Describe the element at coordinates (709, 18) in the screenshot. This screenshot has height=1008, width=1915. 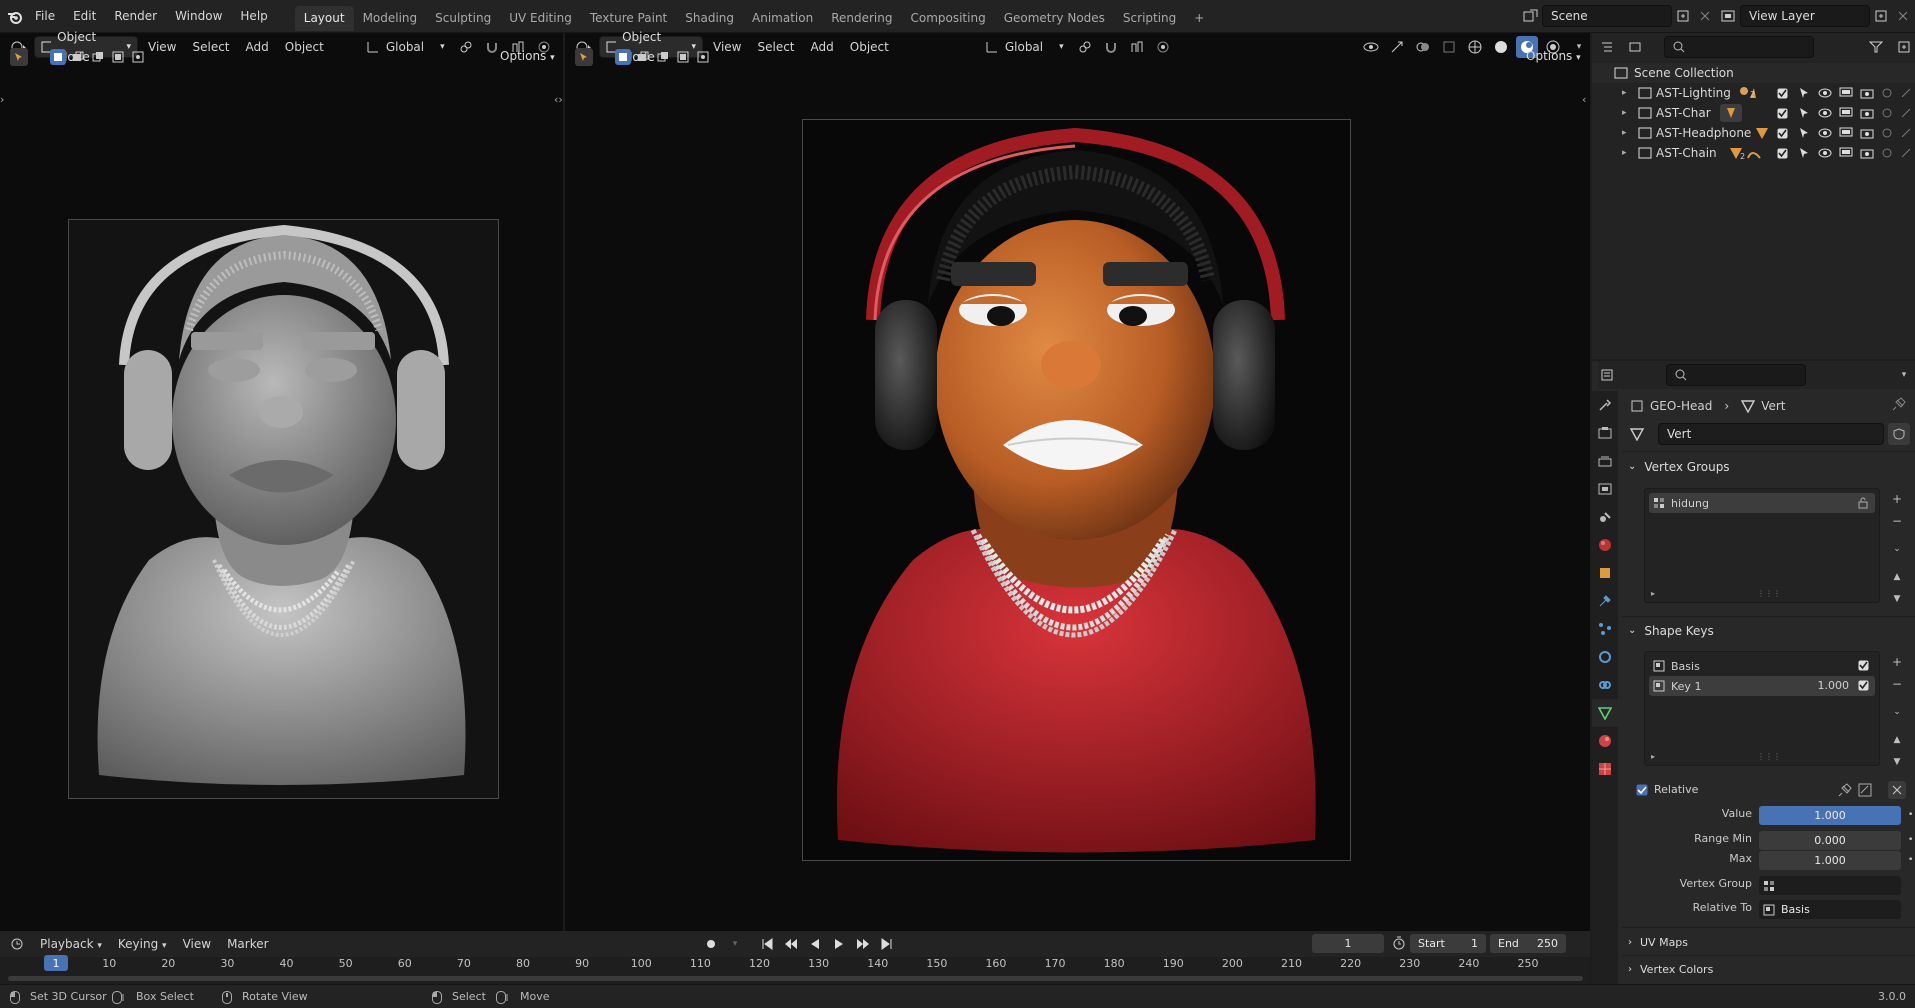
I see `tab-shading: Shading` at that location.